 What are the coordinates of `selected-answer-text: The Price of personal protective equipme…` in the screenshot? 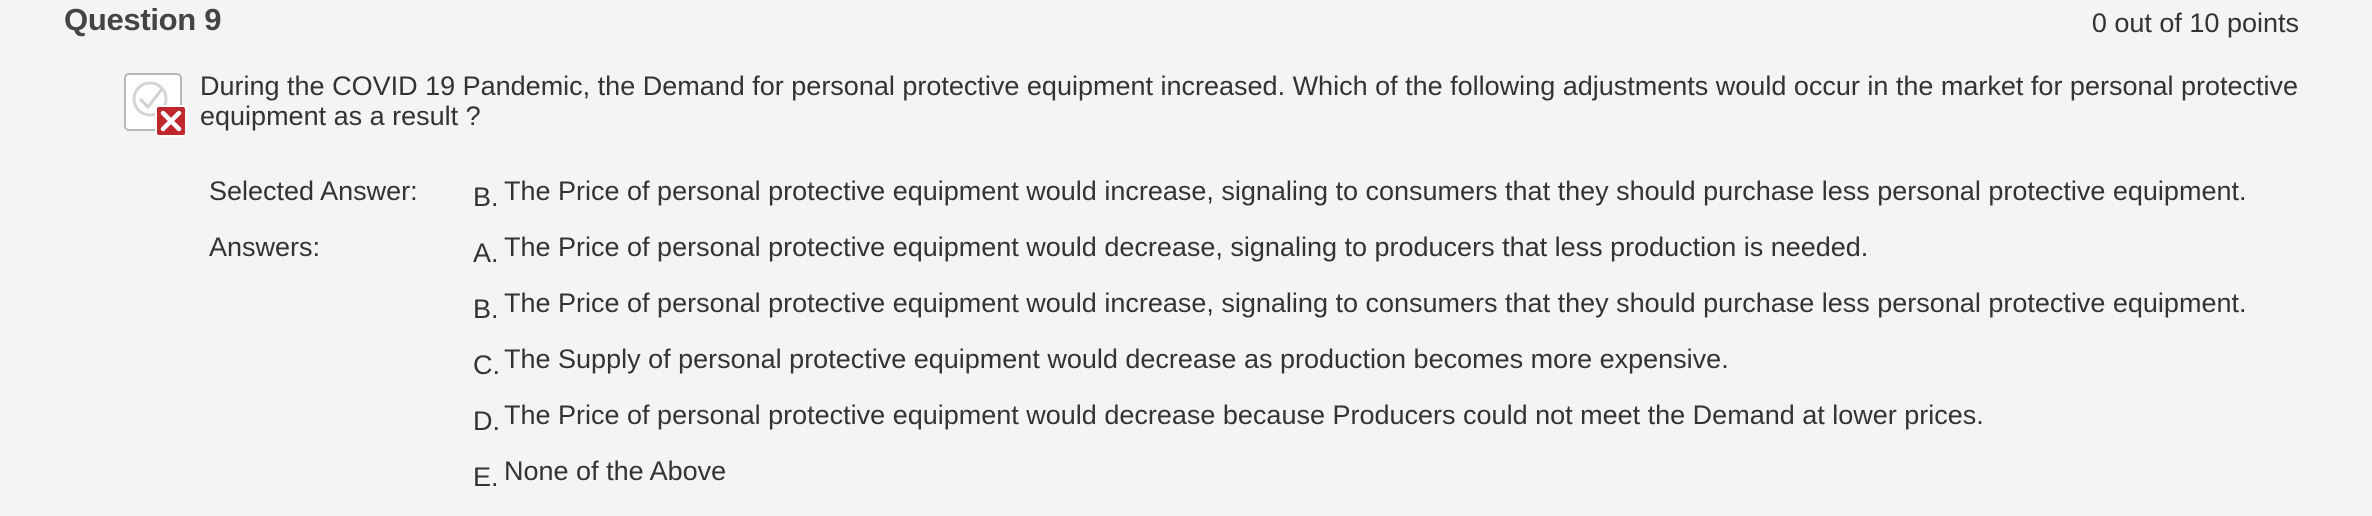 It's located at (1375, 191).